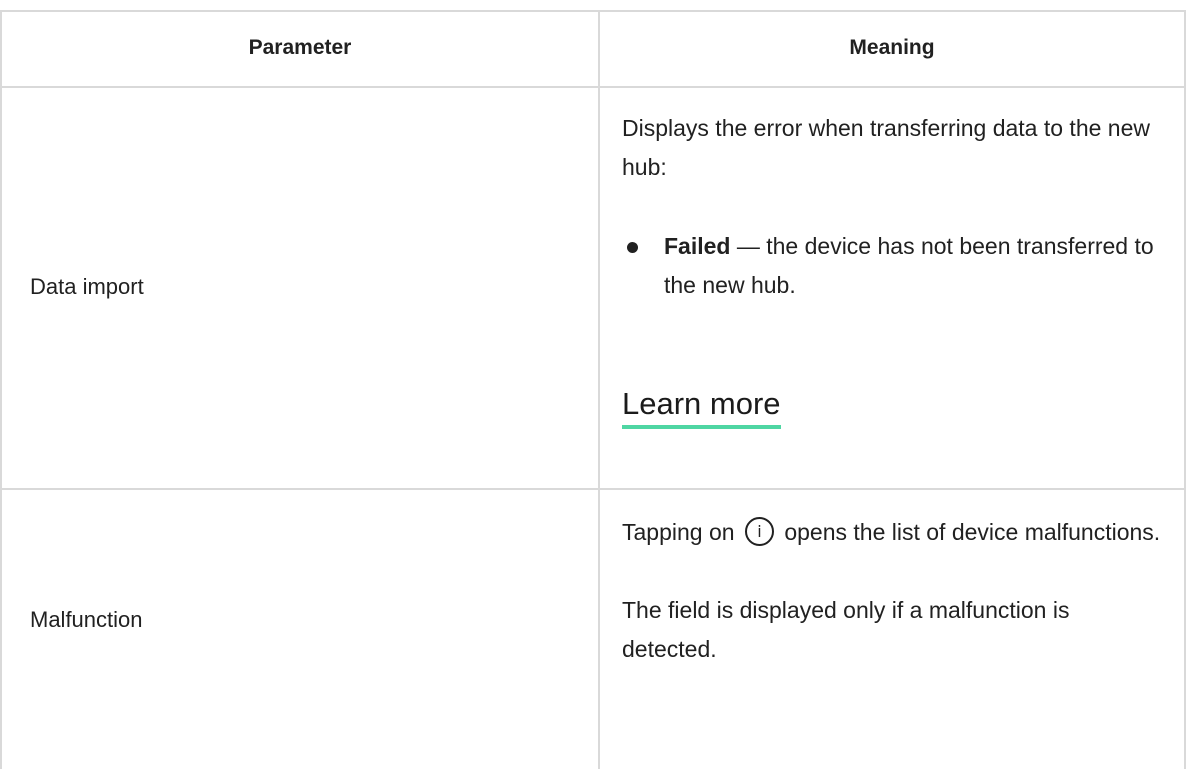  What do you see at coordinates (697, 246) in the screenshot?
I see `bullet-term: Failed` at bounding box center [697, 246].